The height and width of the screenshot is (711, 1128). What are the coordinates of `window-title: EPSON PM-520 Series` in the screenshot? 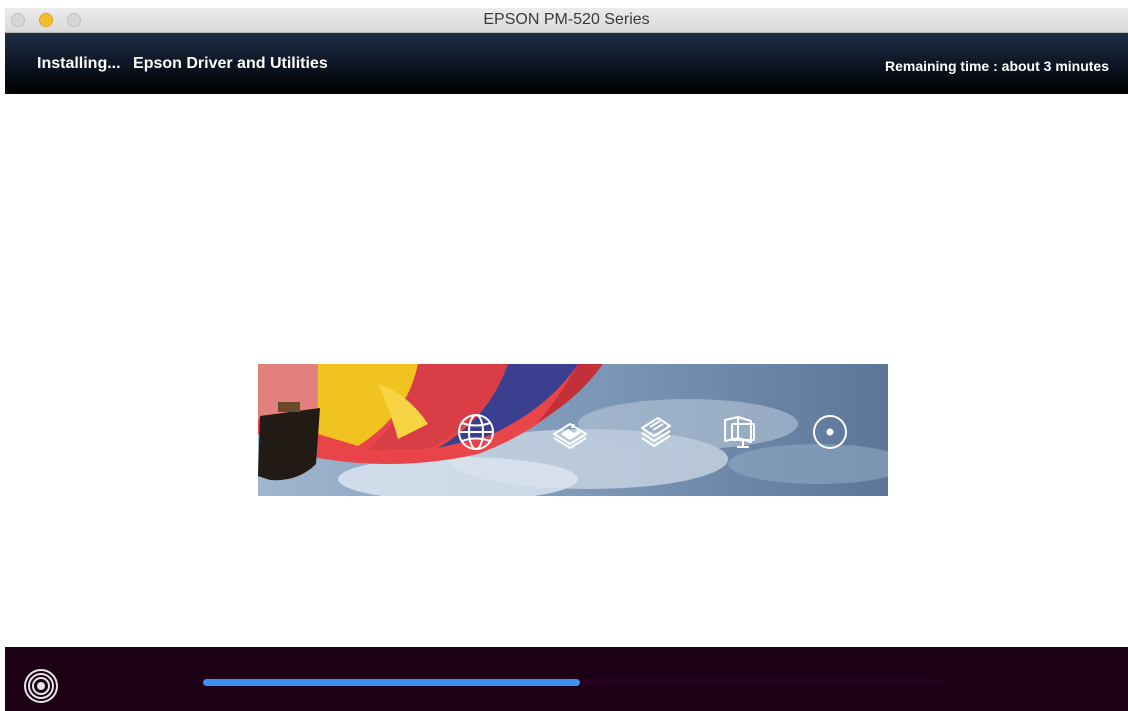 It's located at (566, 19).